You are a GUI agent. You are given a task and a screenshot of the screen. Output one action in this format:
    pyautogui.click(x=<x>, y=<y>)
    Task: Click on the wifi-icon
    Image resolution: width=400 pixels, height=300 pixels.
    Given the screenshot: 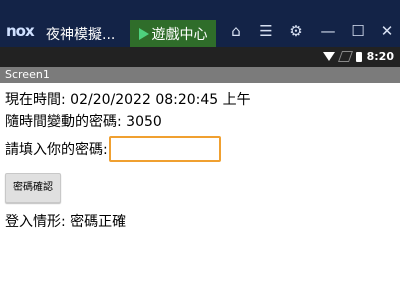 What is the action you would take?
    pyautogui.click(x=328, y=56)
    